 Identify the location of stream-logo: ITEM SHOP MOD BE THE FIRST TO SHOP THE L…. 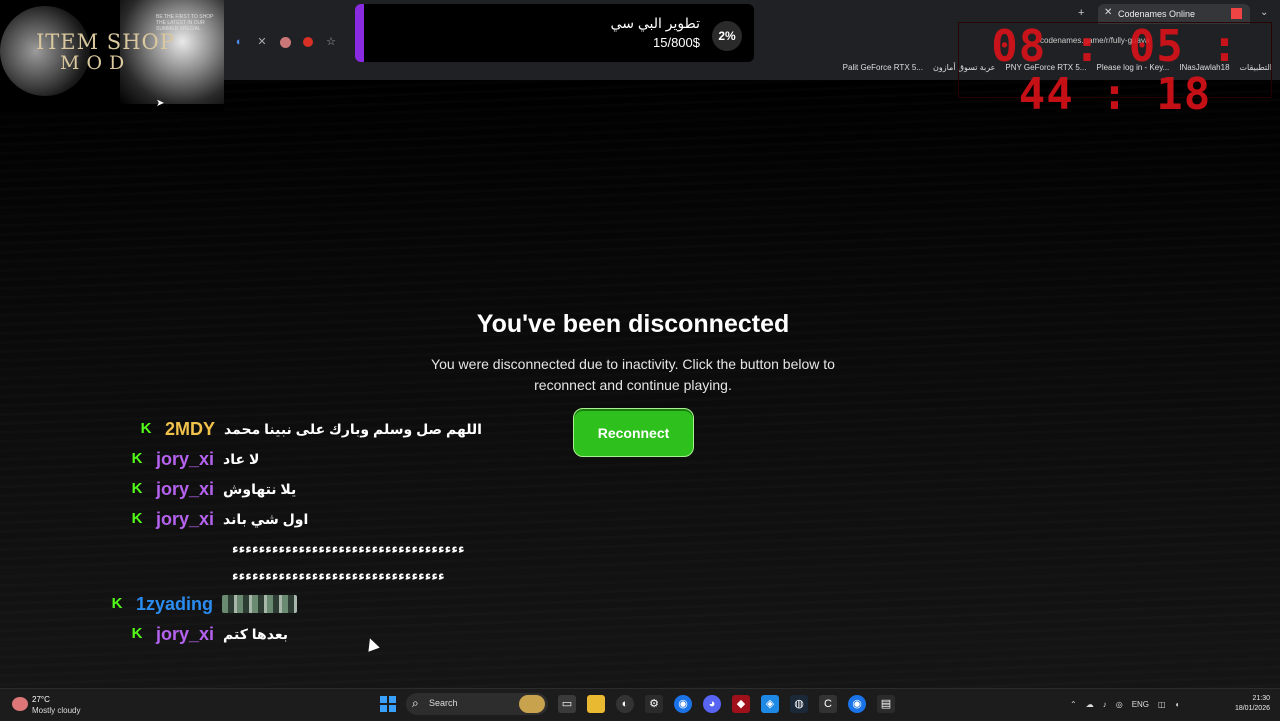
(112, 56).